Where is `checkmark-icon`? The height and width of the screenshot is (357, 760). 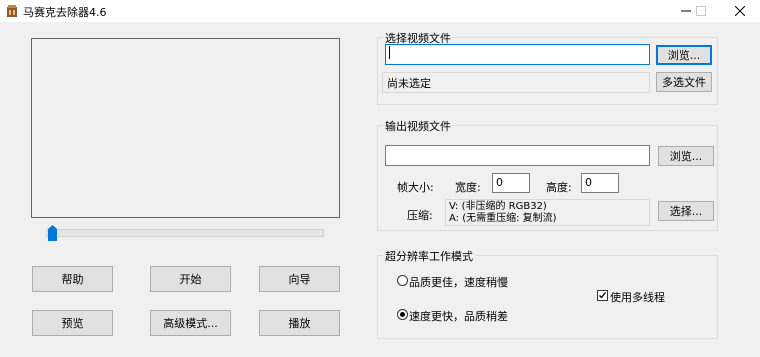 checkmark-icon is located at coordinates (603, 295).